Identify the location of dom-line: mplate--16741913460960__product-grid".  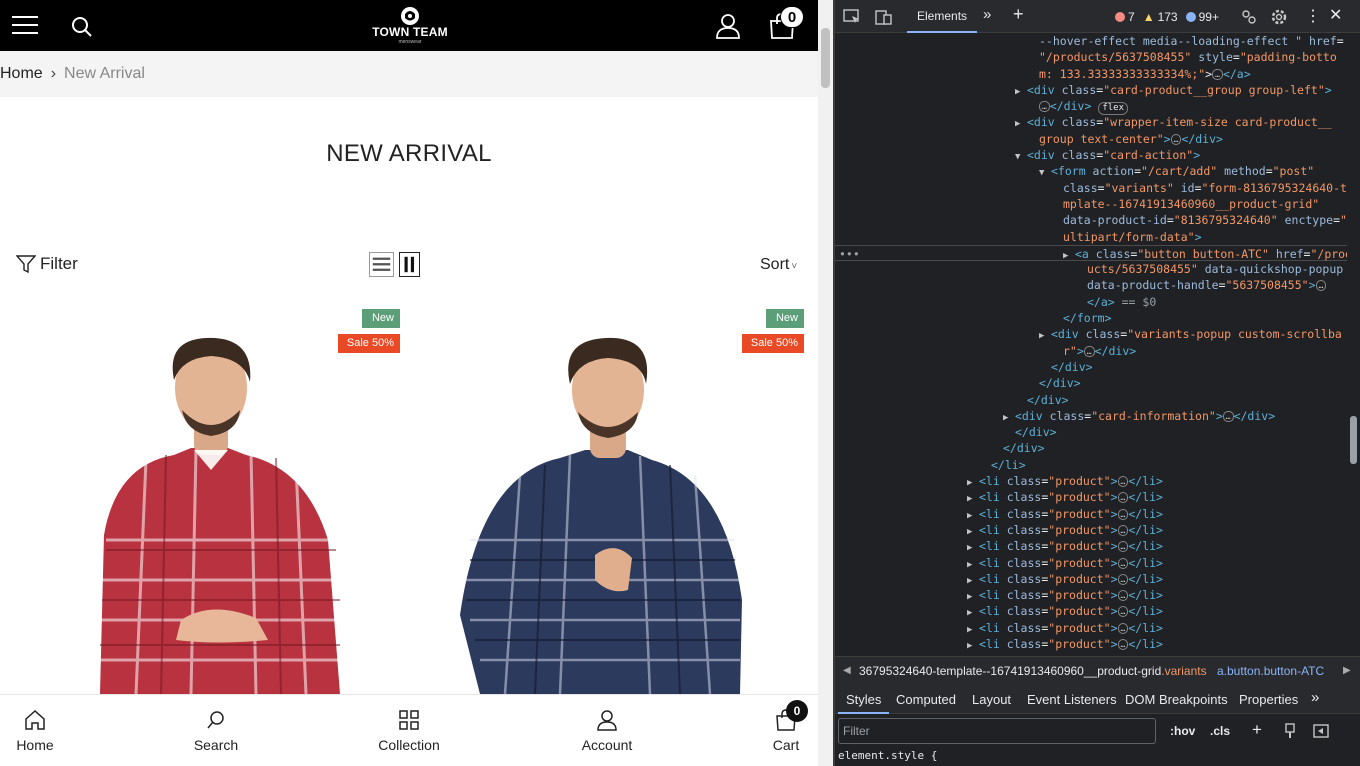
(1091, 204).